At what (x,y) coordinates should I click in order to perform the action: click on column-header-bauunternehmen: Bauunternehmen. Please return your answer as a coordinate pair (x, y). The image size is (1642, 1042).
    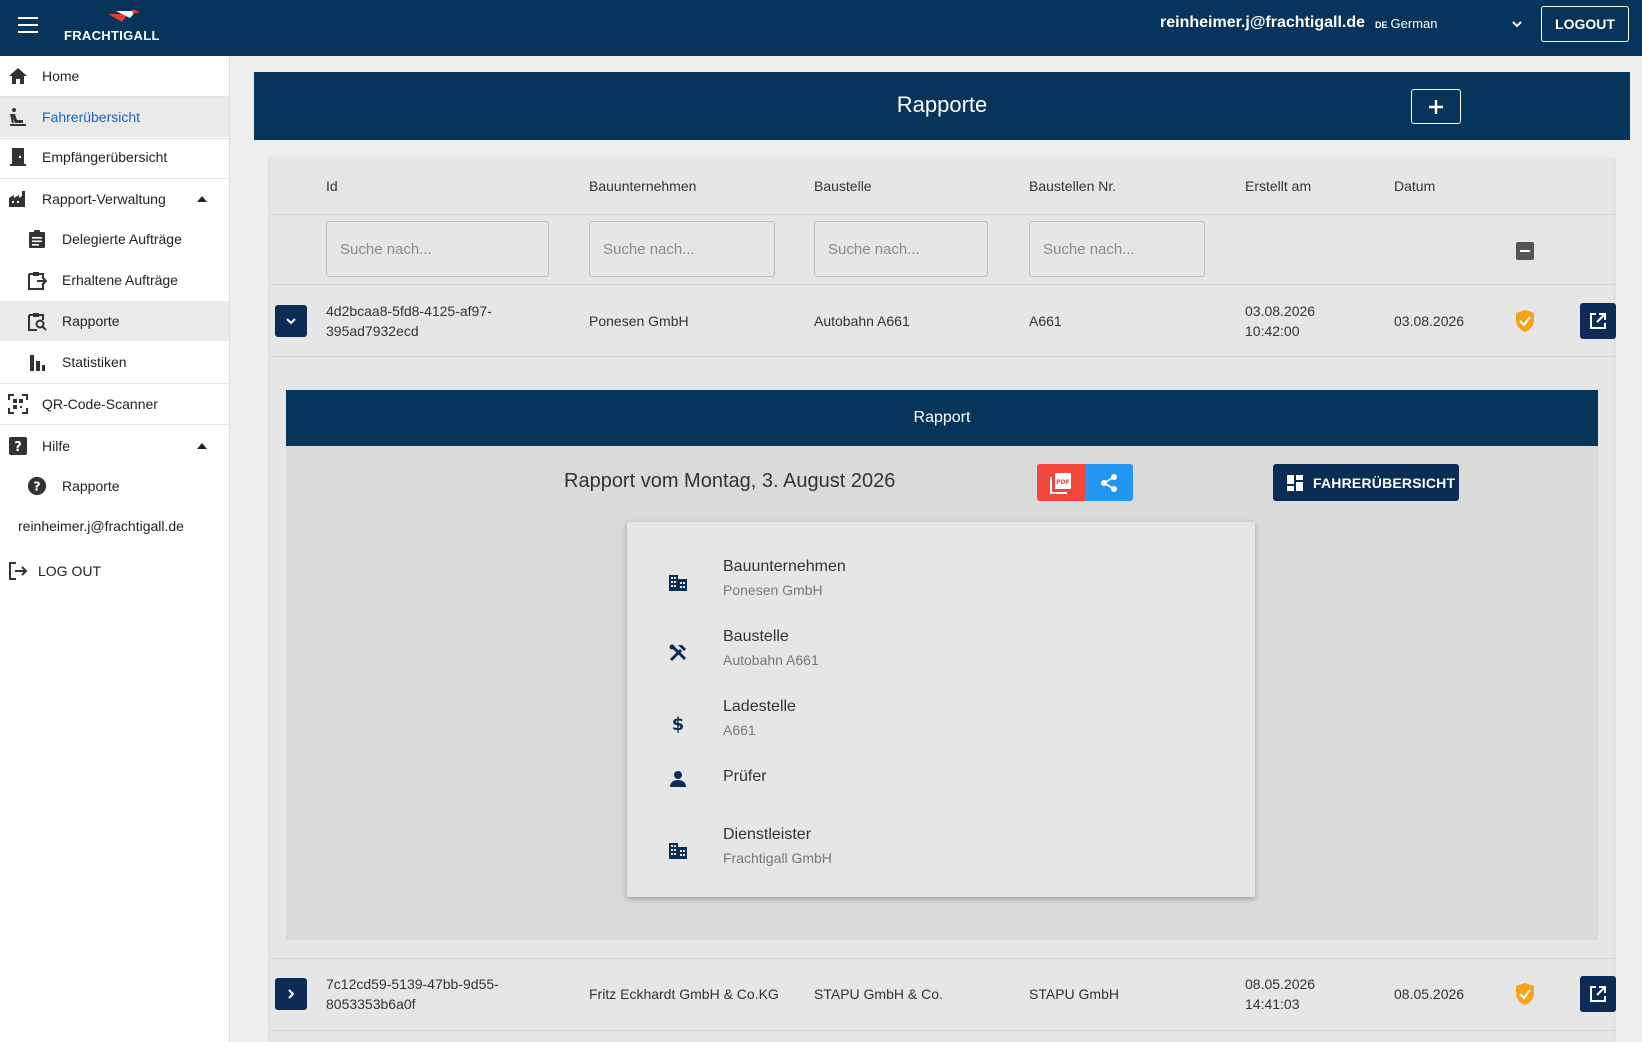
    Looking at the image, I should click on (642, 186).